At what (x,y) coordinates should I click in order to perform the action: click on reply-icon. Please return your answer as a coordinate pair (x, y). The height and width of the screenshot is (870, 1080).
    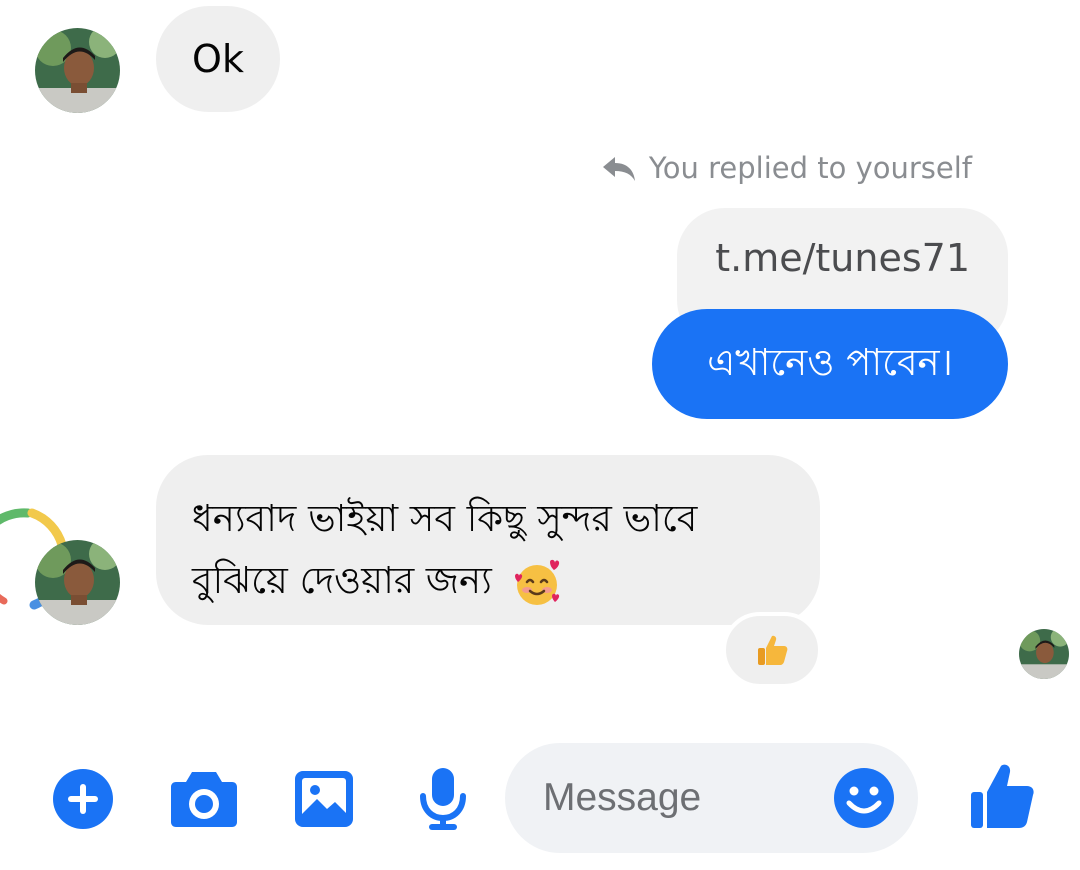
    Looking at the image, I should click on (618, 169).